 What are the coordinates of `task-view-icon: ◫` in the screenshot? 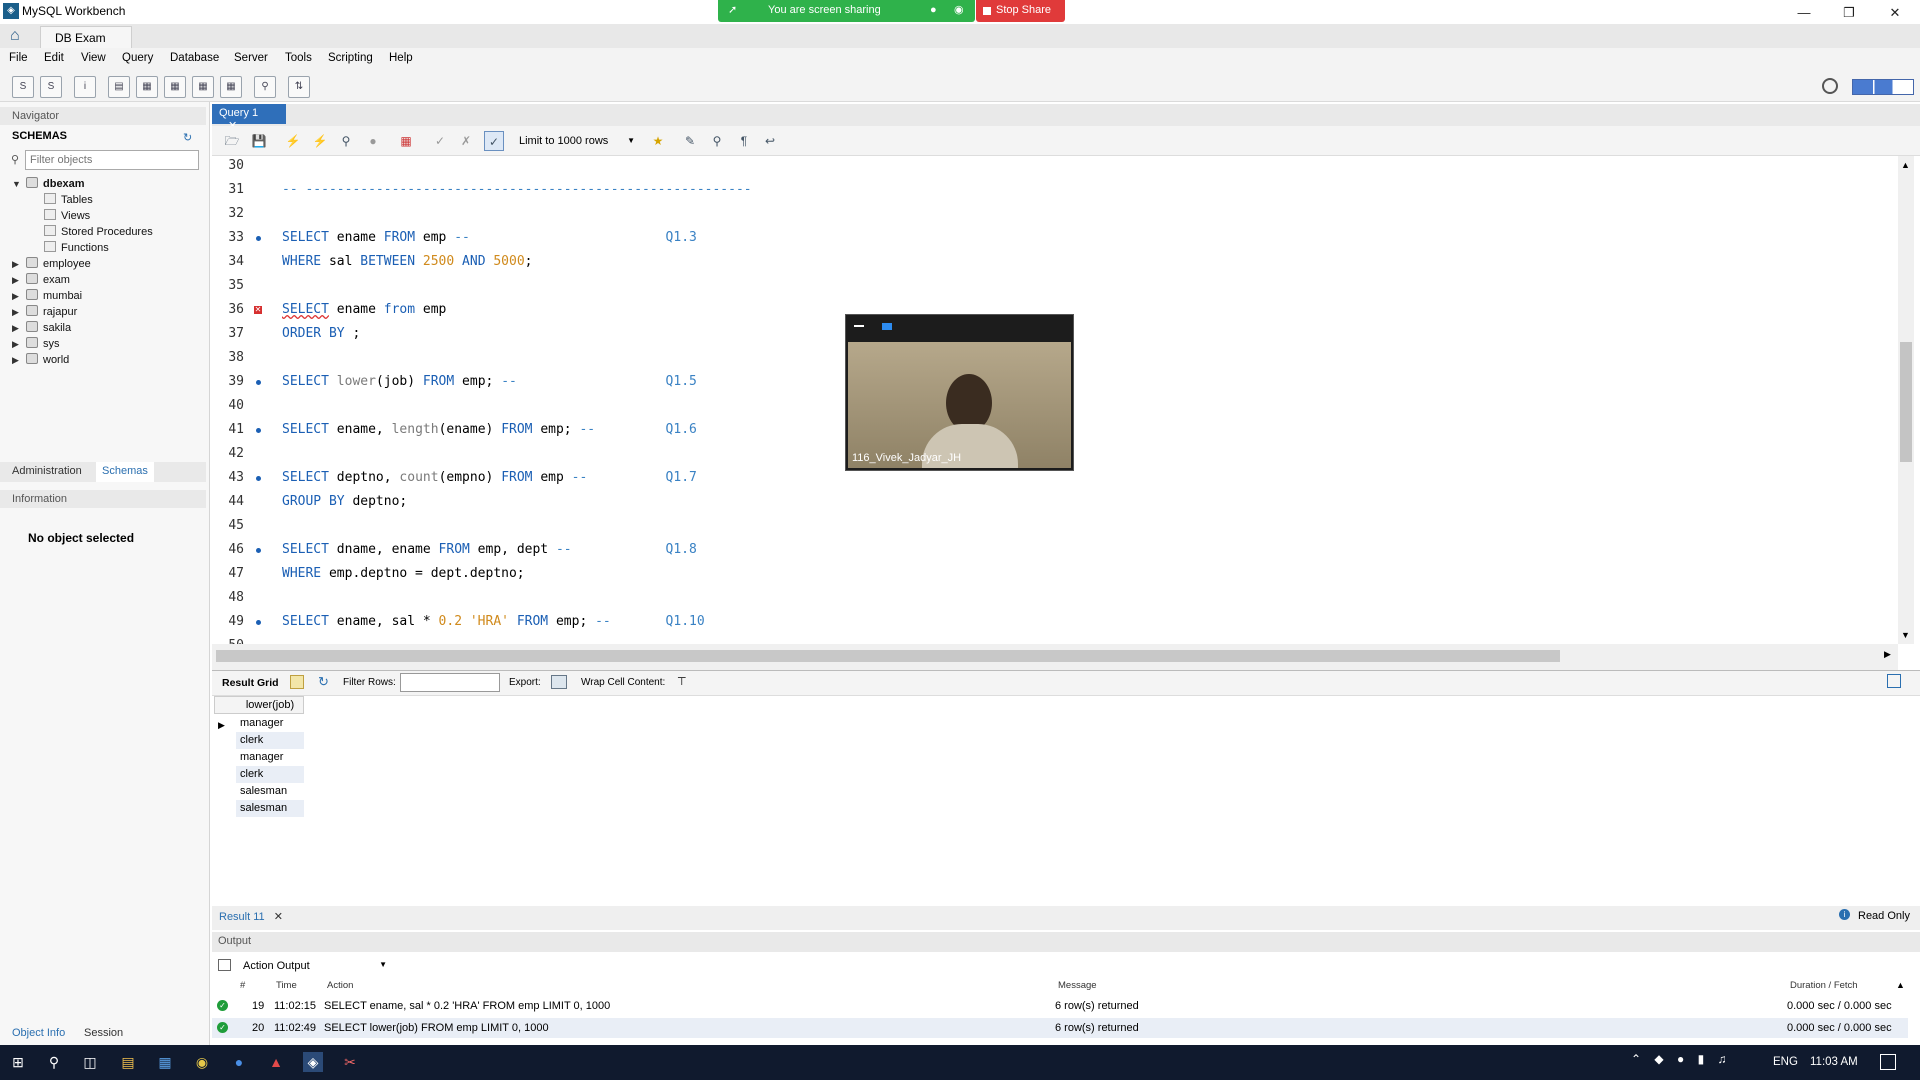 It's located at (90, 1062).